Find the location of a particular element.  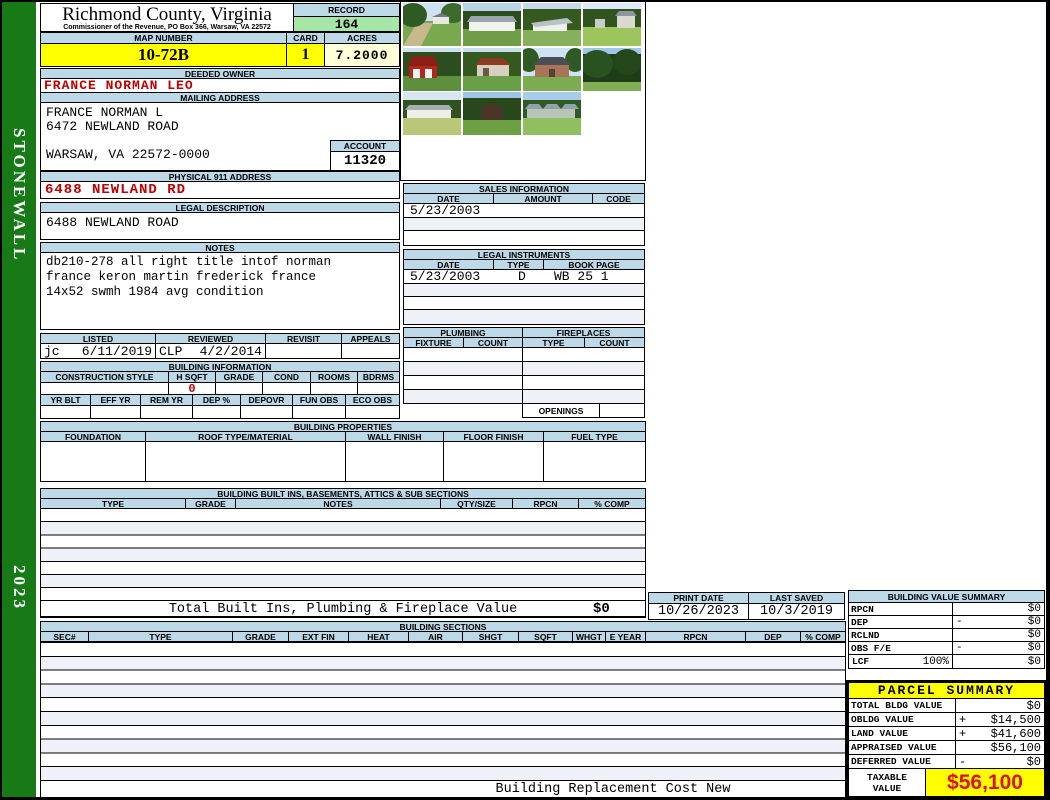

ps-value-appraised: $56,100 is located at coordinates (1000, 747).